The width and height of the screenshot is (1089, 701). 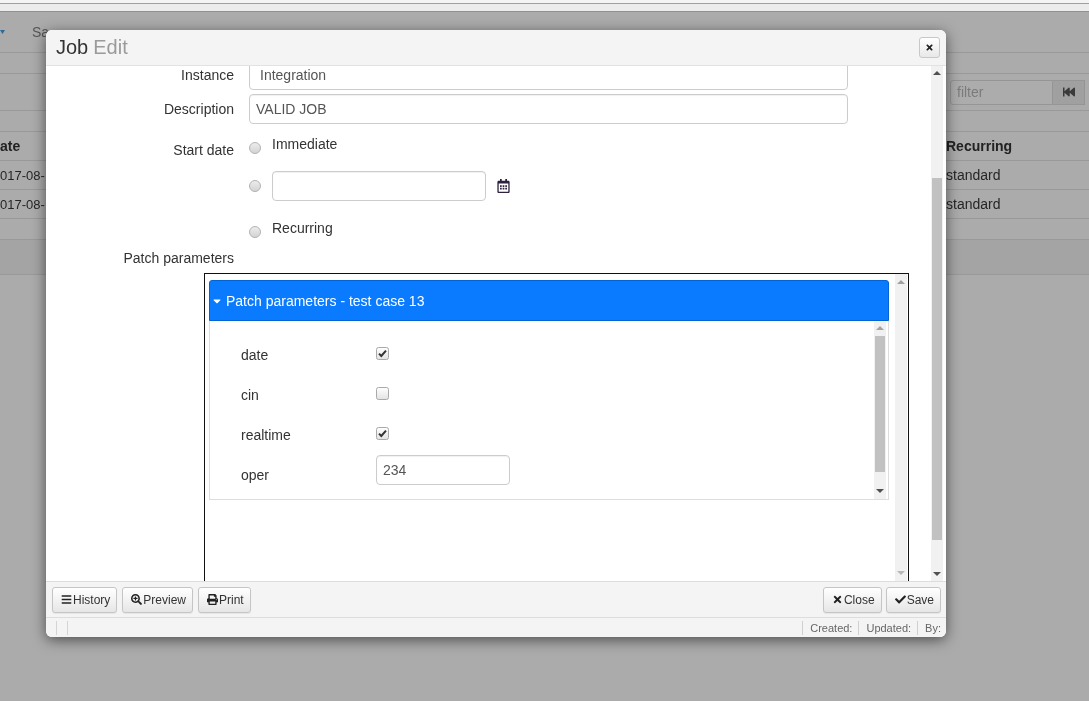 I want to click on status-label: Updated:, so click(x=888, y=627).